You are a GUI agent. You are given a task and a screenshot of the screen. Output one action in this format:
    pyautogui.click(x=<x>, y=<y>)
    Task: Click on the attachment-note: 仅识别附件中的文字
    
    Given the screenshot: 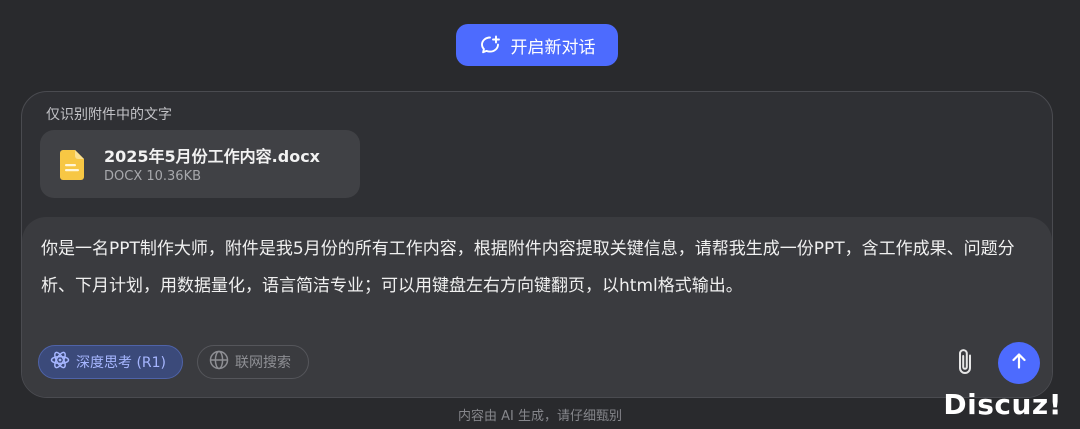 What is the action you would take?
    pyautogui.click(x=109, y=115)
    